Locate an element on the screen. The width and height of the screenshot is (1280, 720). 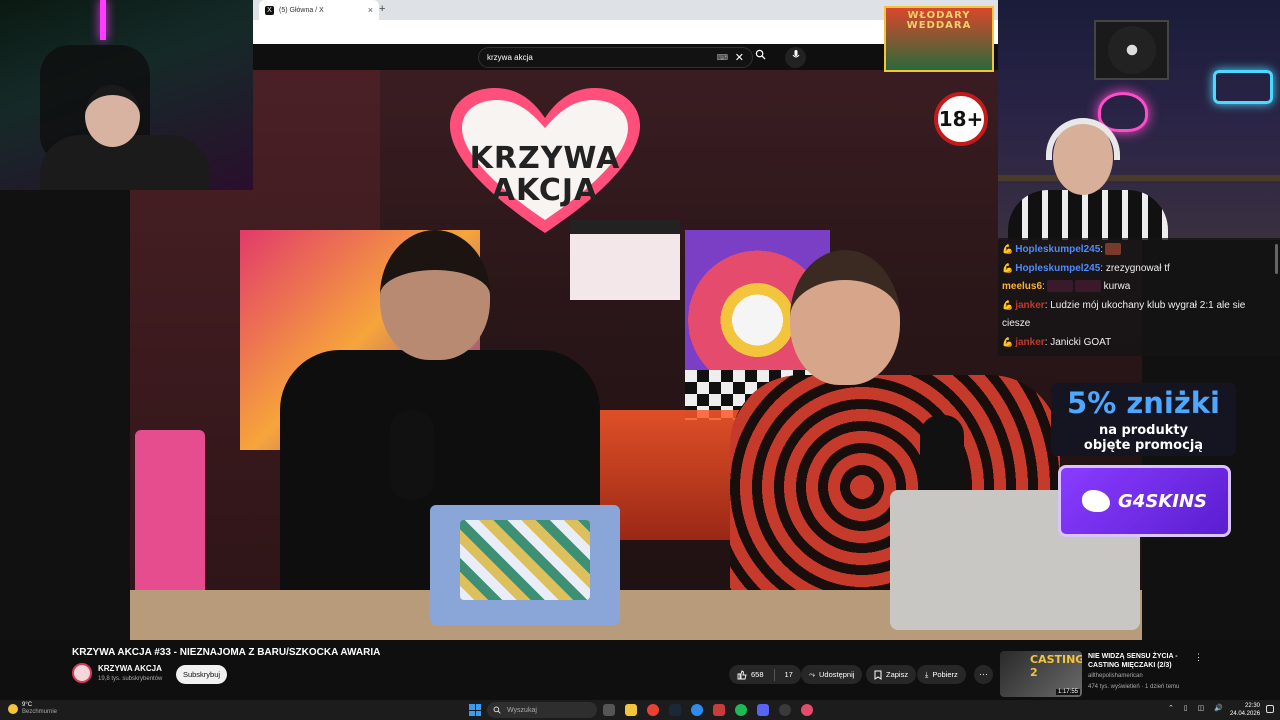
share-label: Udostępnij is located at coordinates (837, 674).